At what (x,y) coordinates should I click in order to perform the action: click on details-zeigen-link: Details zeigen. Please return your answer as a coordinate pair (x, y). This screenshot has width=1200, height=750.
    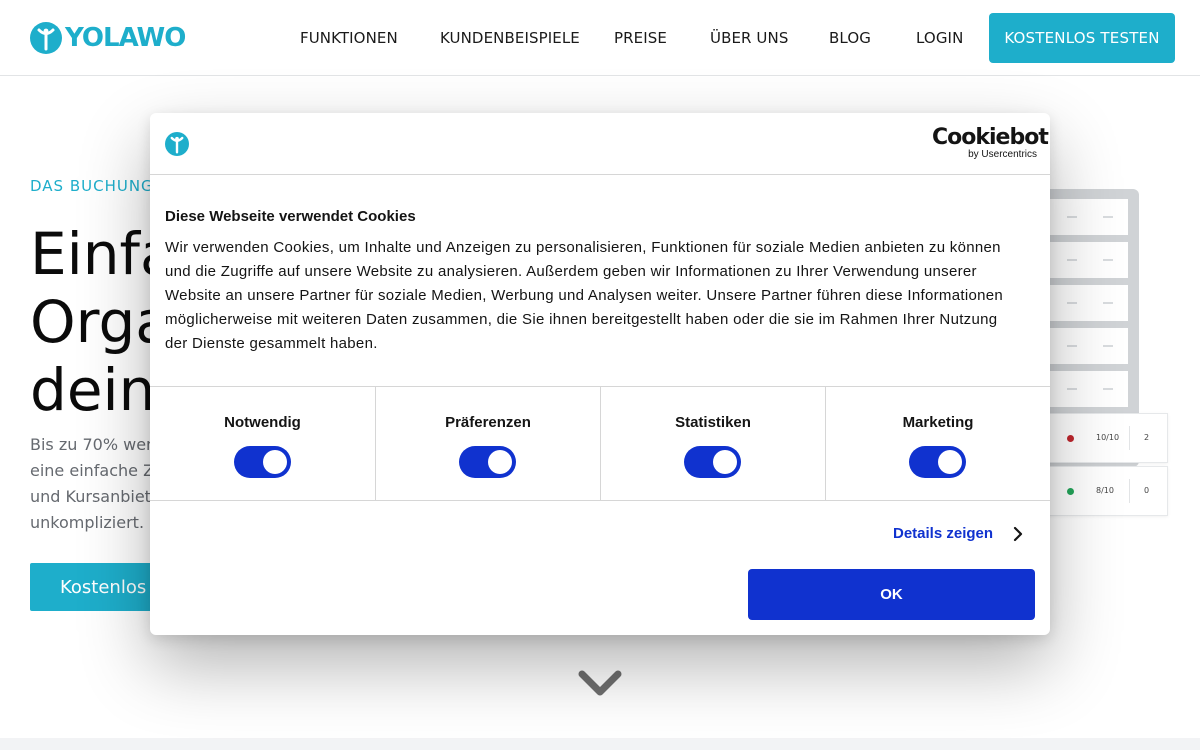
    Looking at the image, I should click on (943, 533).